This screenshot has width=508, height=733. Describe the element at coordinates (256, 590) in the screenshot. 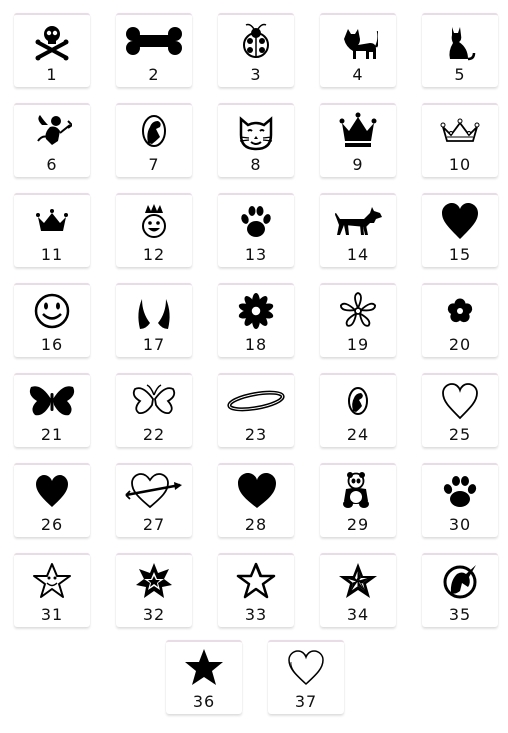

I see `stencil-tile: 33` at that location.